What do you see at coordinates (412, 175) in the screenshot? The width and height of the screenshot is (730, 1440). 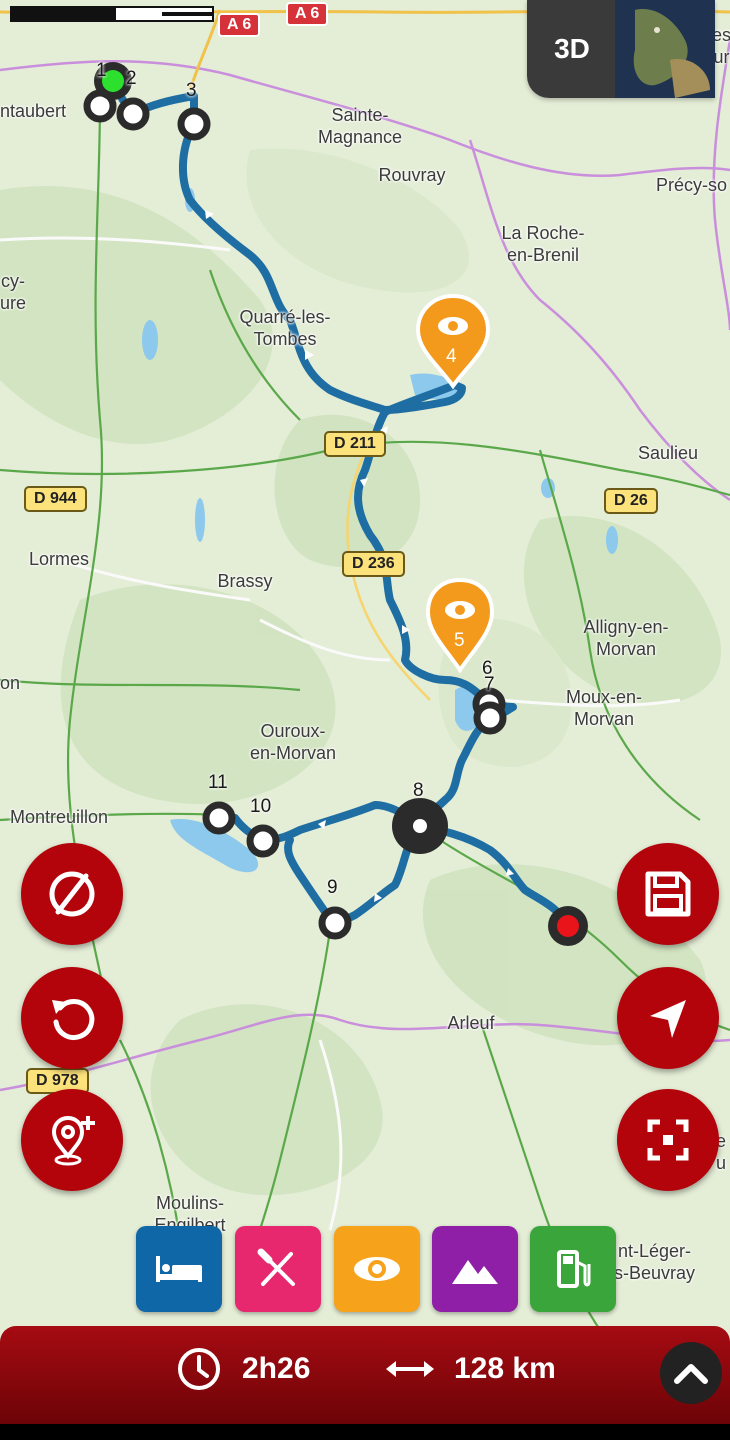 I see `place-label: Rouvray` at bounding box center [412, 175].